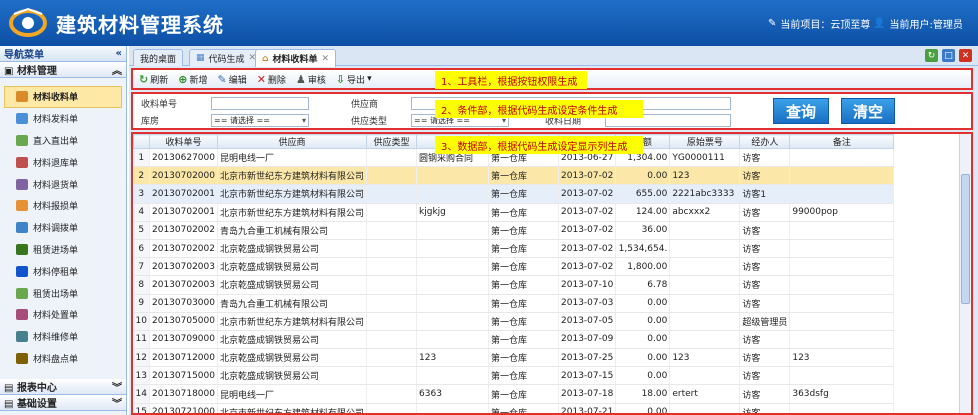 The image size is (978, 415). Describe the element at coordinates (22, 249) in the screenshot. I see `lease-in-icon` at that location.